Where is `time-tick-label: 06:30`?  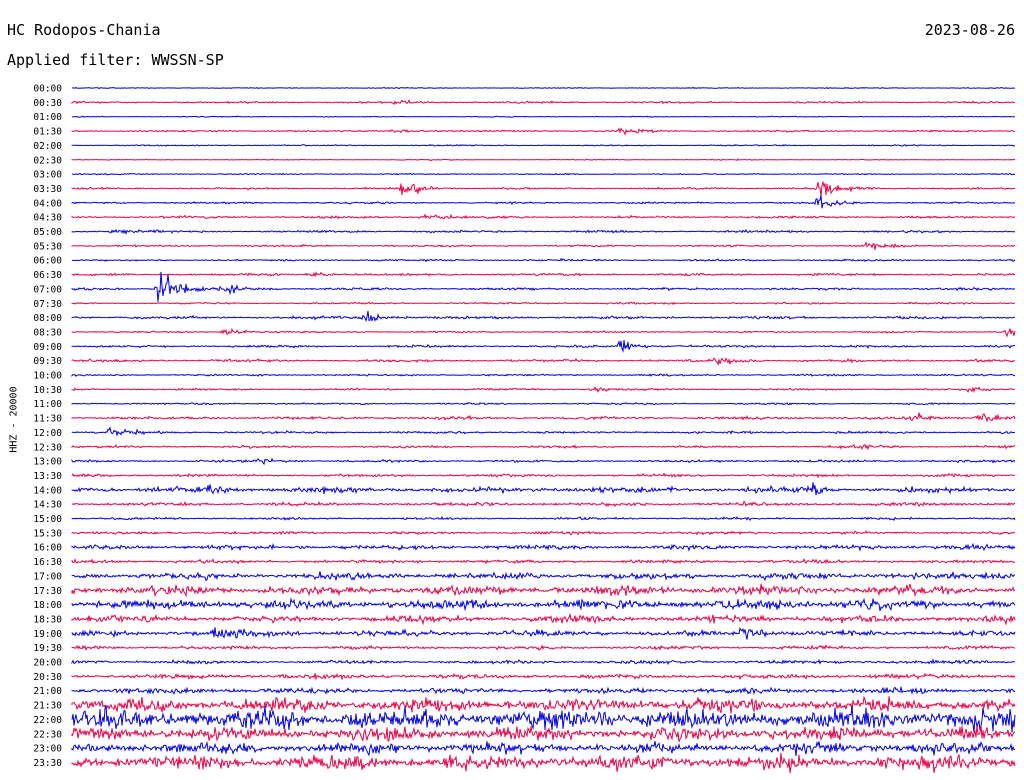 time-tick-label: 06:30 is located at coordinates (47, 275).